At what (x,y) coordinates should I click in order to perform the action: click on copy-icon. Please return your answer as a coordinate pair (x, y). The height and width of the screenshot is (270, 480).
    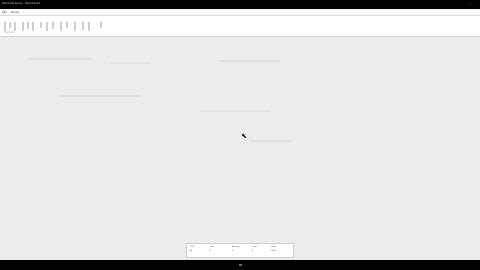
    Looking at the image, I should click on (15, 26).